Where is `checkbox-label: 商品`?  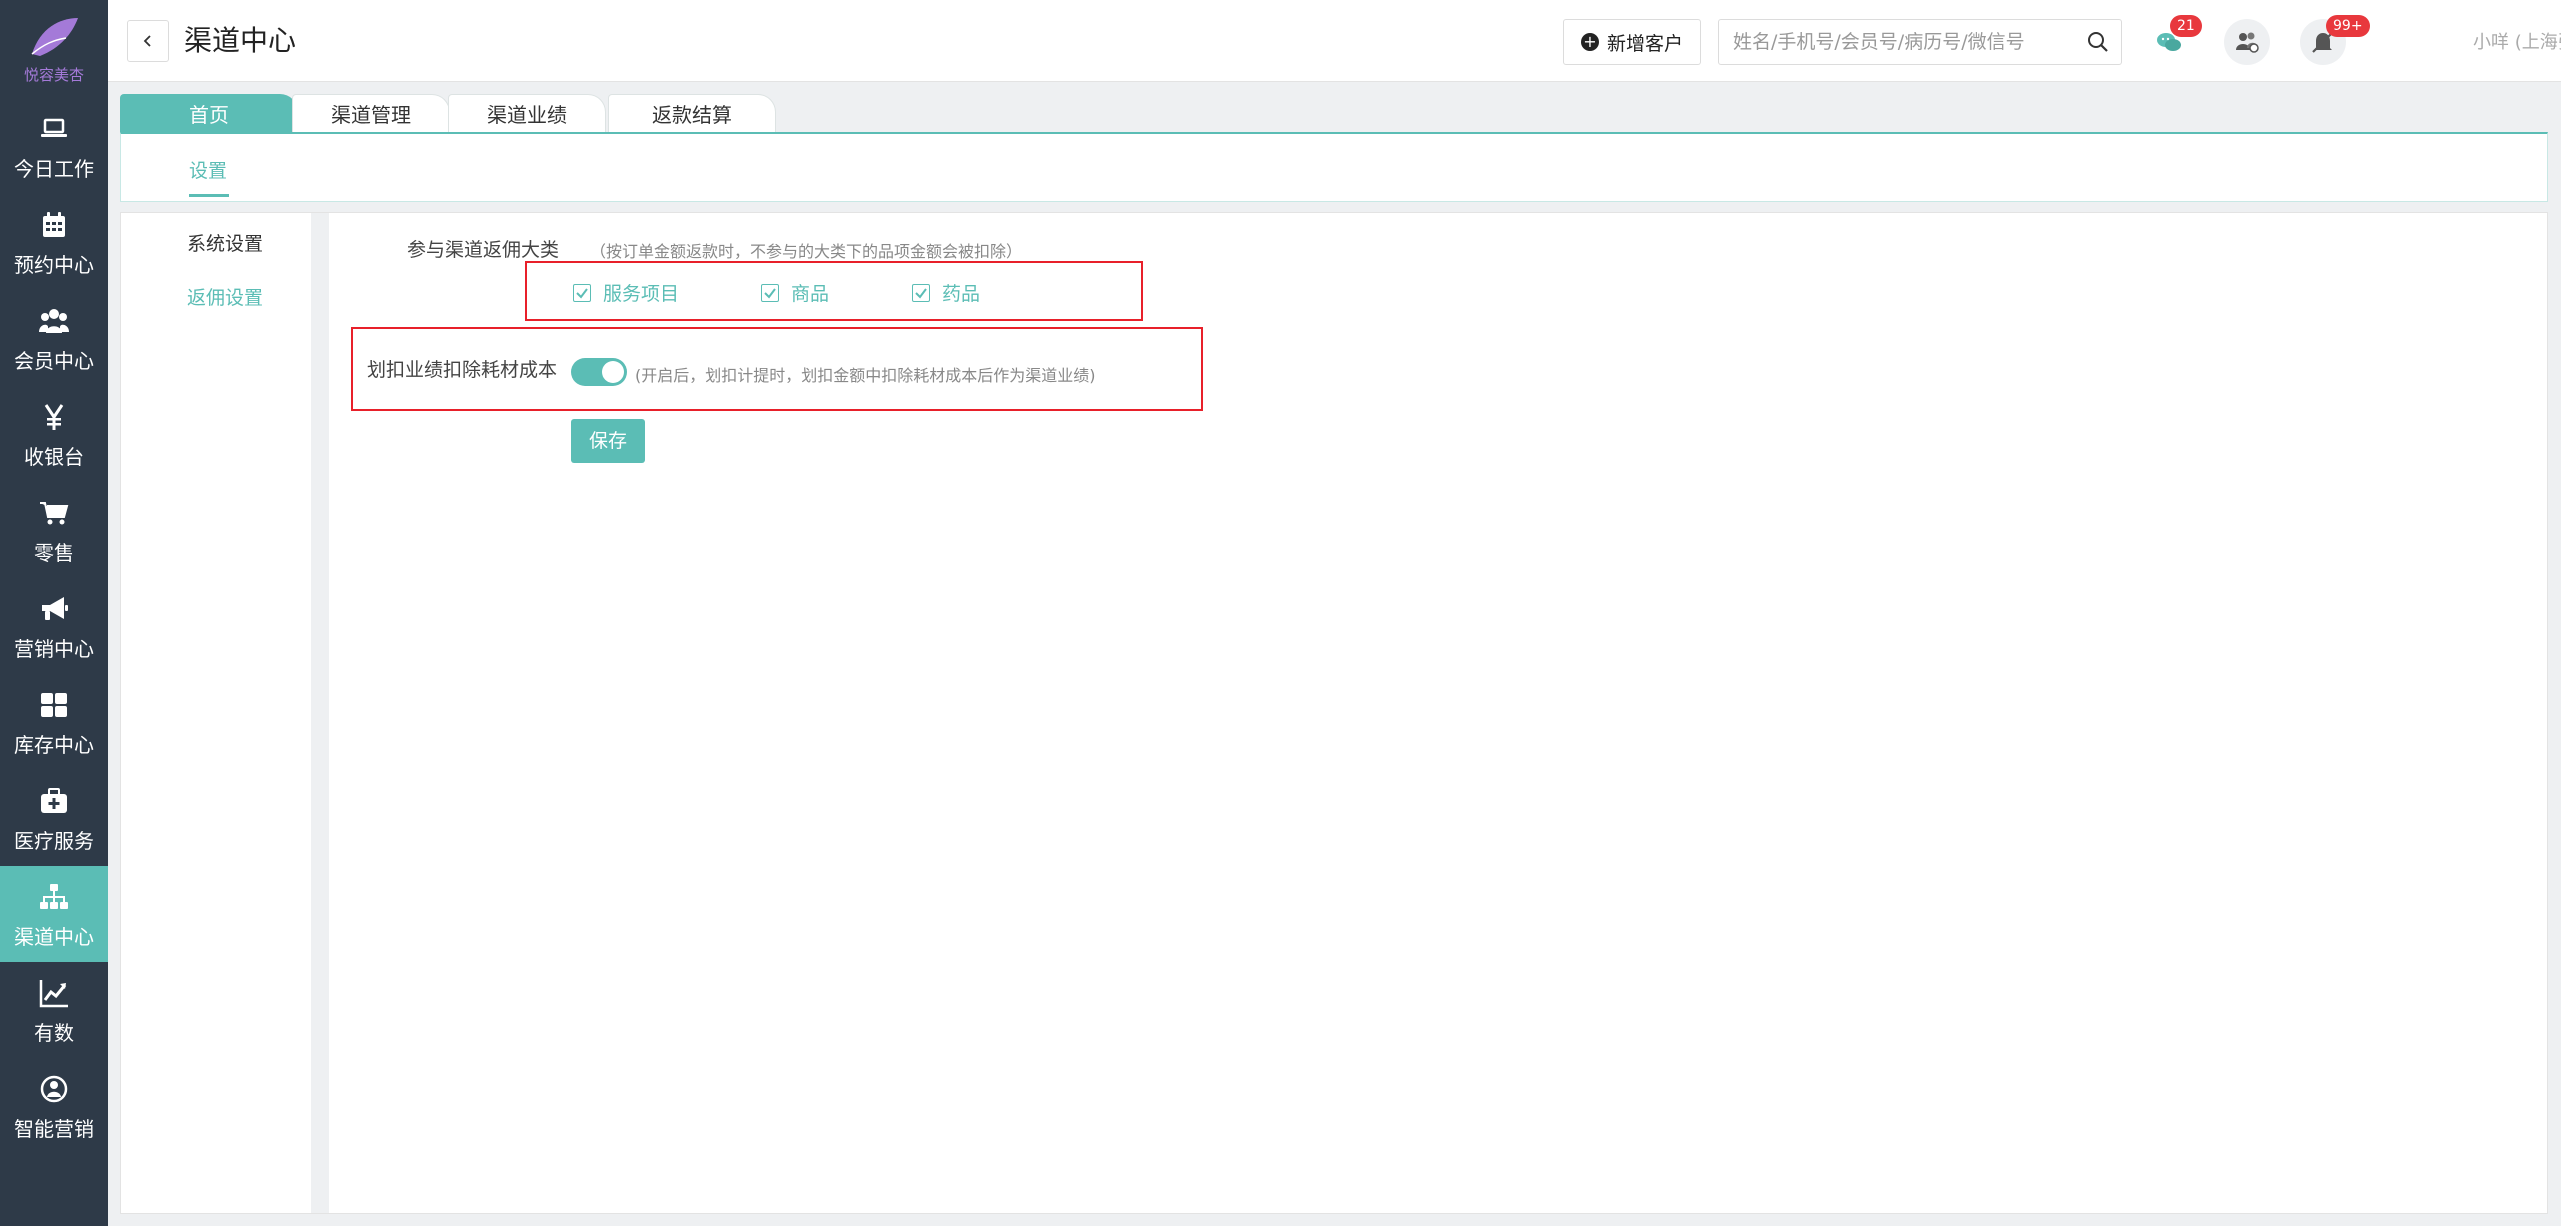 checkbox-label: 商品 is located at coordinates (810, 294).